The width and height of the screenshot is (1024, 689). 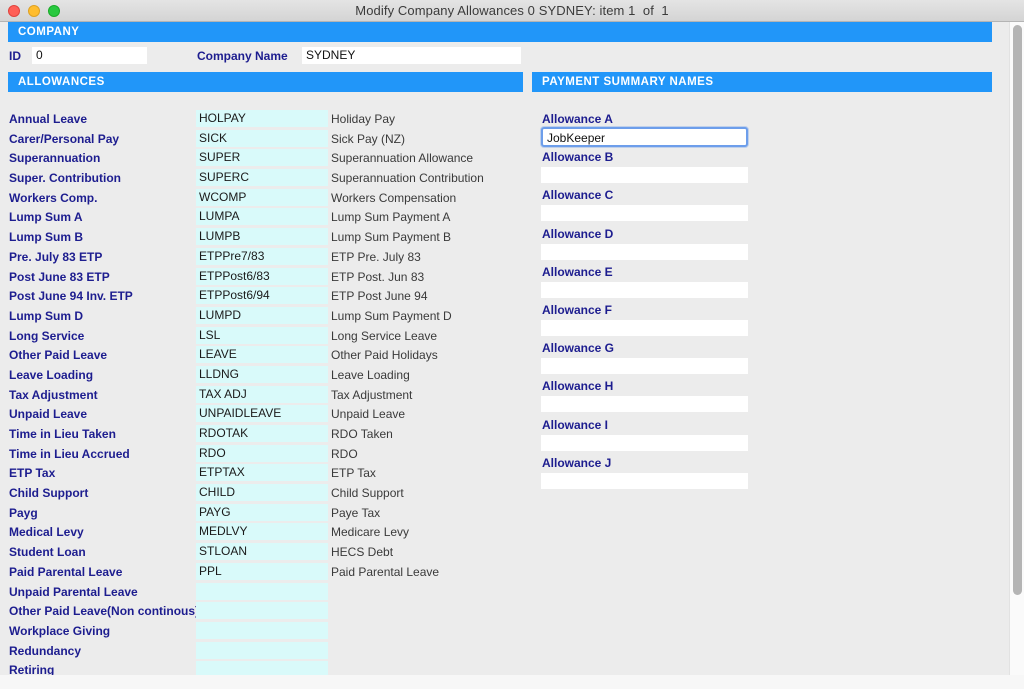 I want to click on allowance-code-input: PAYG, so click(x=262, y=512).